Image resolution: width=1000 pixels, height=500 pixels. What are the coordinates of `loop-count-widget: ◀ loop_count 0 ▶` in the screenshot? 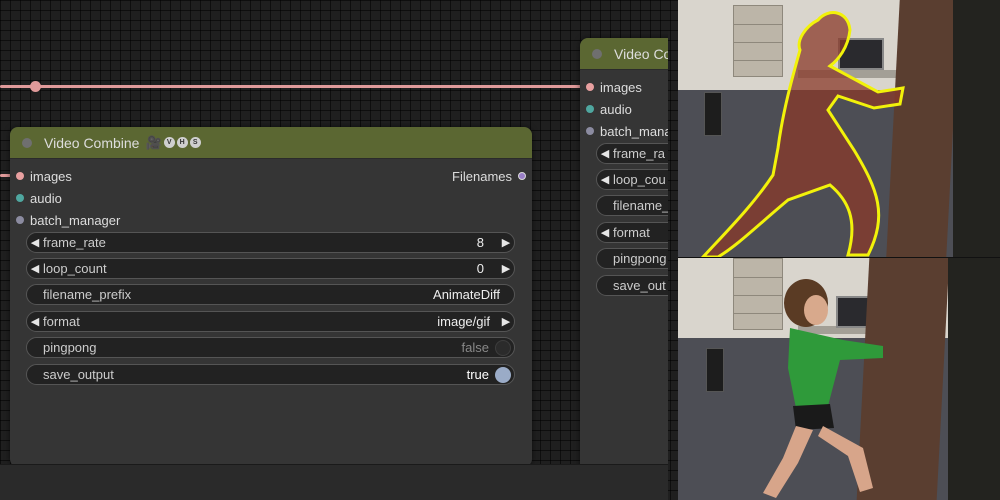 It's located at (270, 268).